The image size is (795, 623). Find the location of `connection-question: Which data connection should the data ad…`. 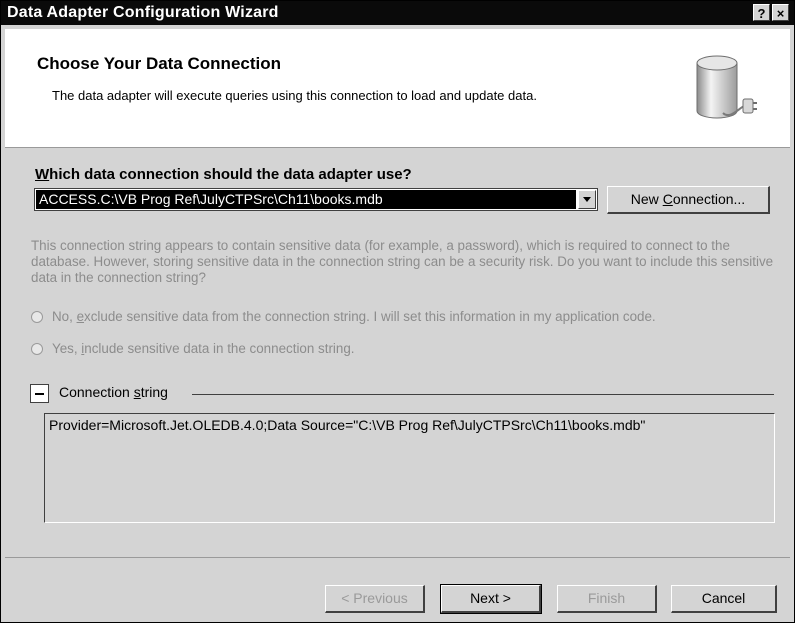

connection-question: Which data connection should the data ad… is located at coordinates (223, 174).